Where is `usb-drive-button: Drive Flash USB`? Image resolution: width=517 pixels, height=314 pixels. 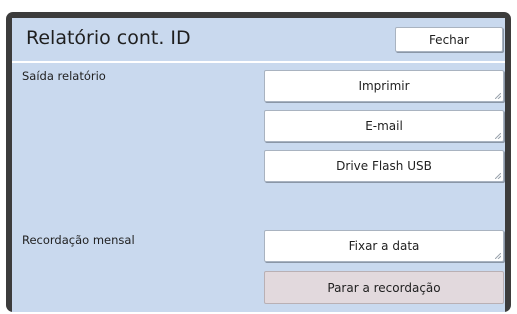 usb-drive-button: Drive Flash USB is located at coordinates (384, 166).